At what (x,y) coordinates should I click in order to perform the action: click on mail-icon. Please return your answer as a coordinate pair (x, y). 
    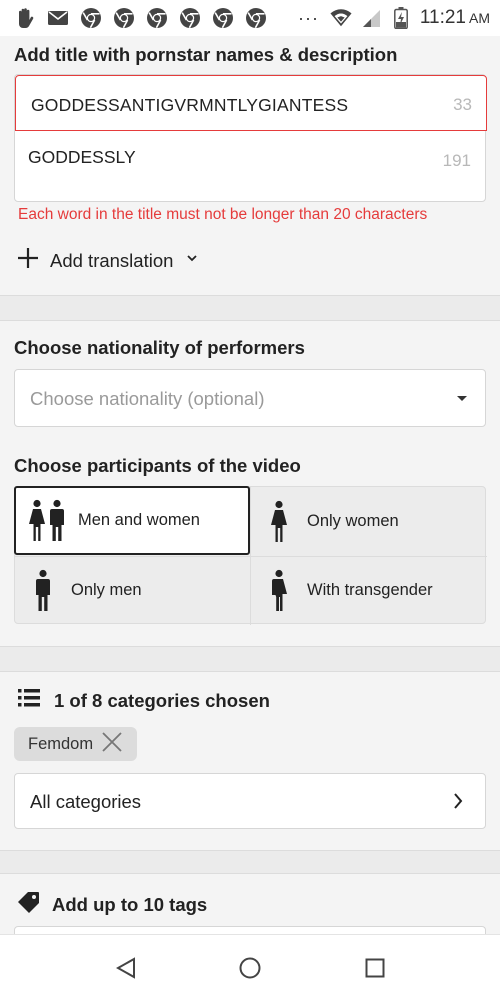
    Looking at the image, I should click on (58, 18).